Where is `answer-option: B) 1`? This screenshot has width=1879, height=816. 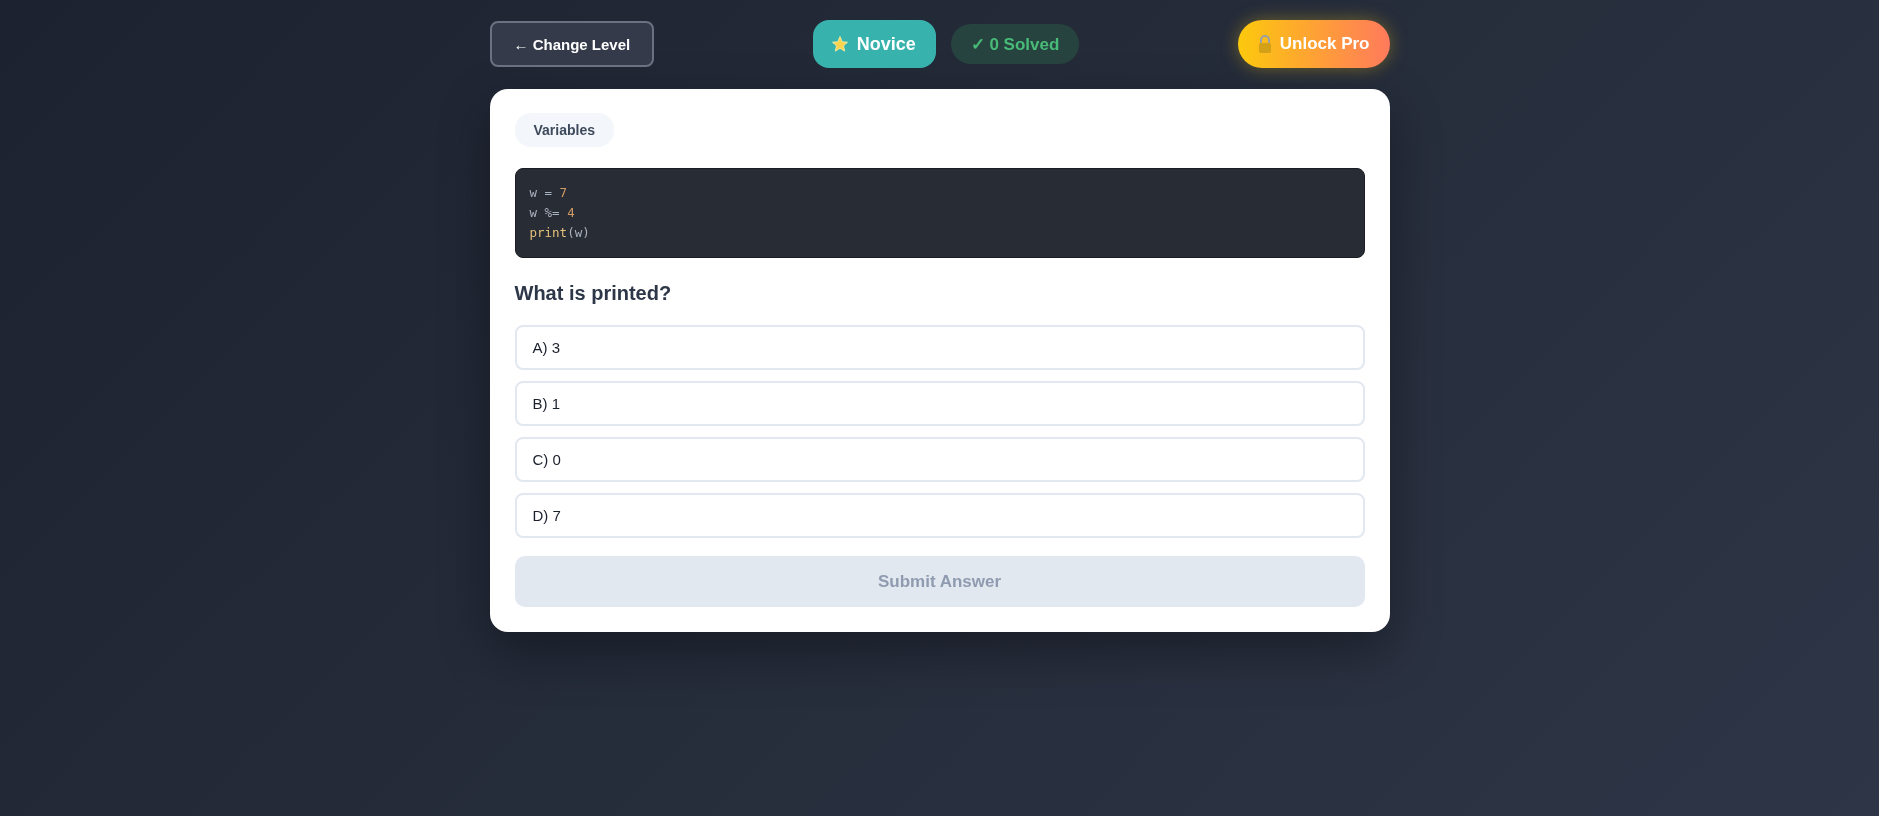 answer-option: B) 1 is located at coordinates (939, 403).